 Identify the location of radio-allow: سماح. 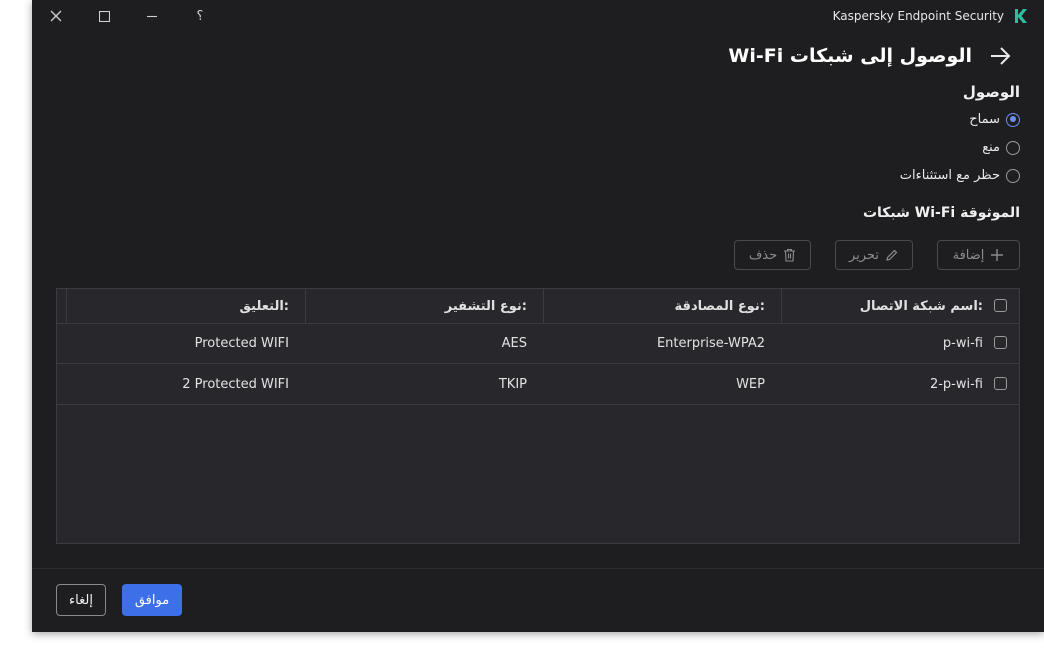
(994, 119).